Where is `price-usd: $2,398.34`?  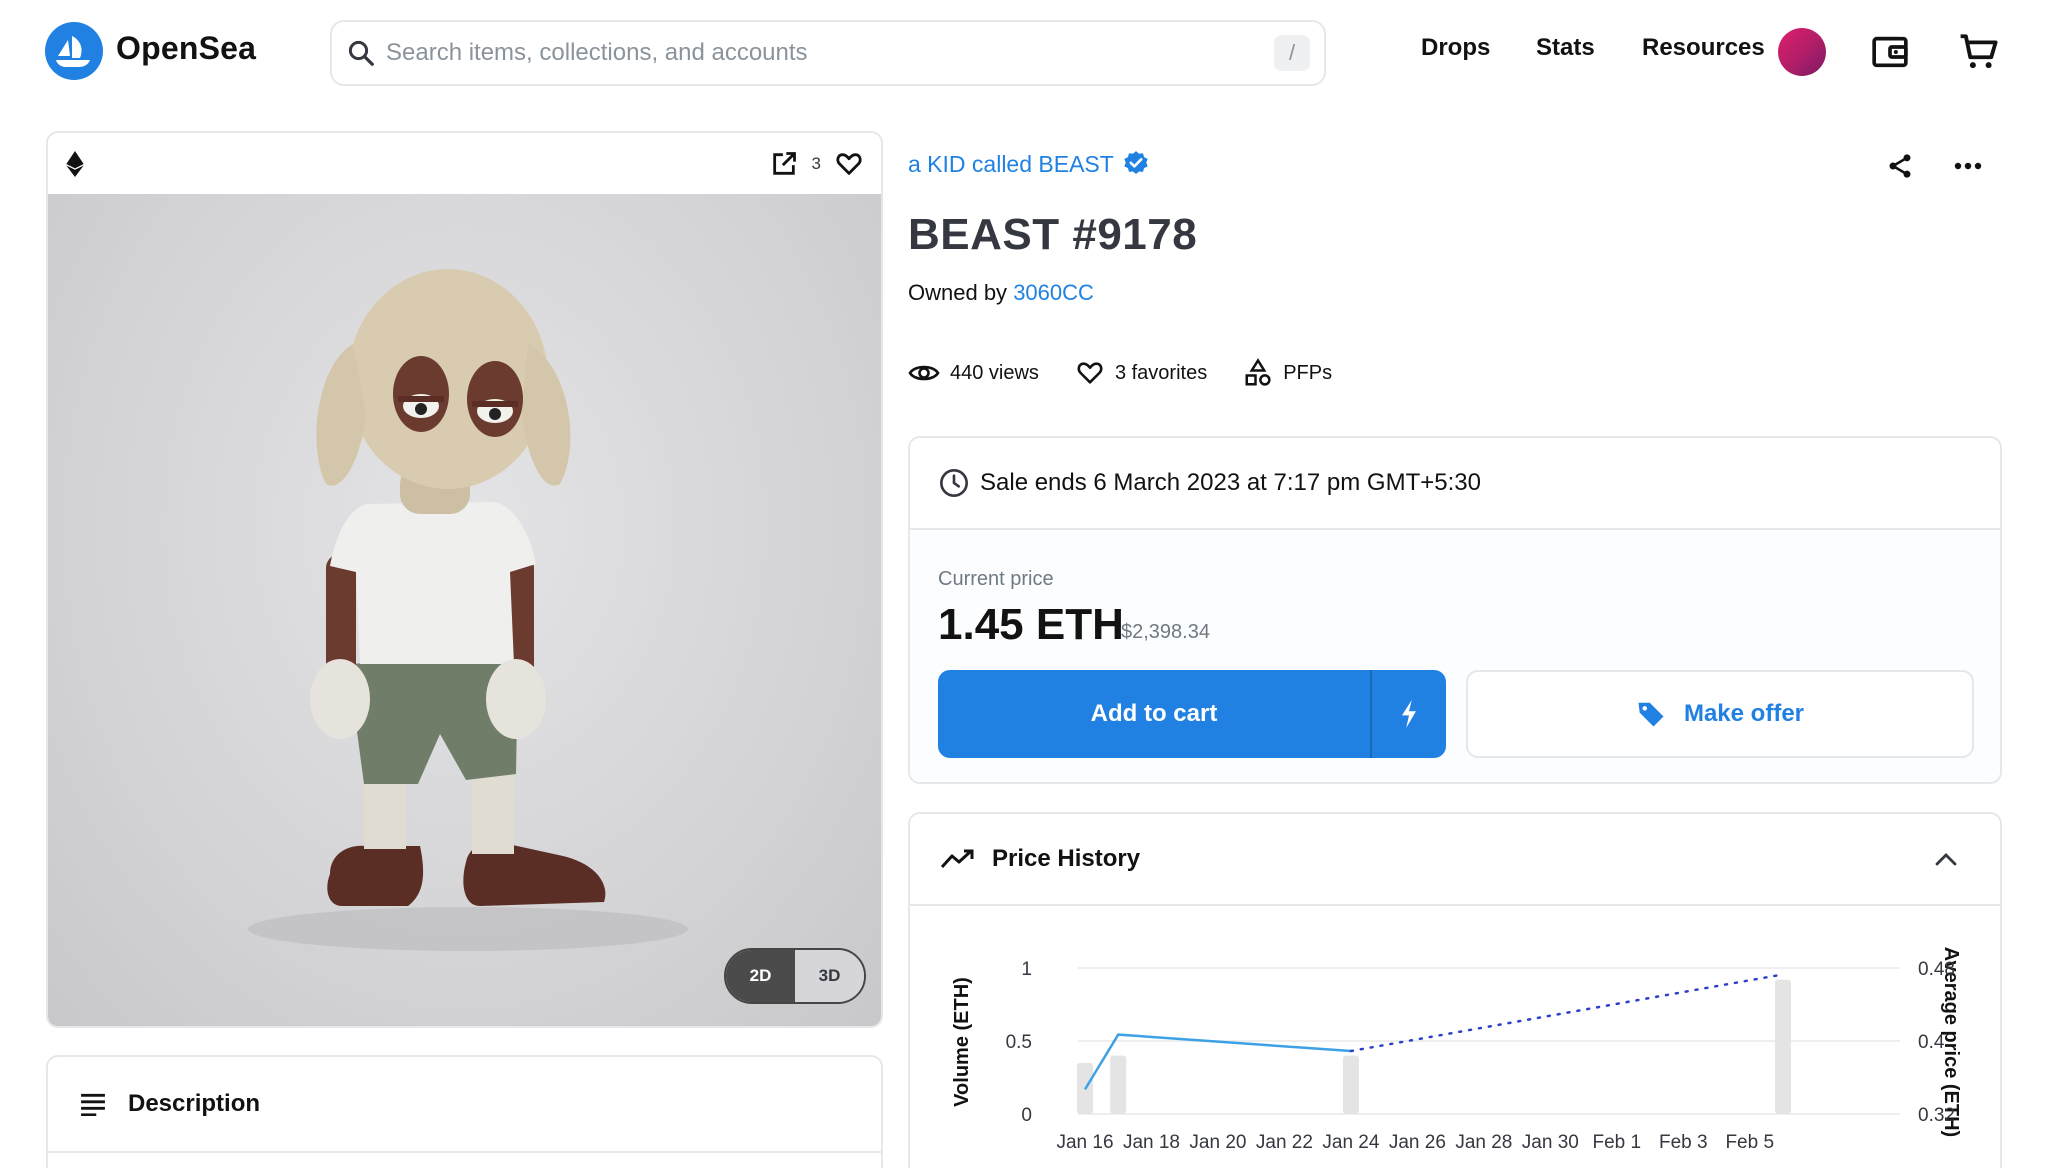
price-usd: $2,398.34 is located at coordinates (1165, 632).